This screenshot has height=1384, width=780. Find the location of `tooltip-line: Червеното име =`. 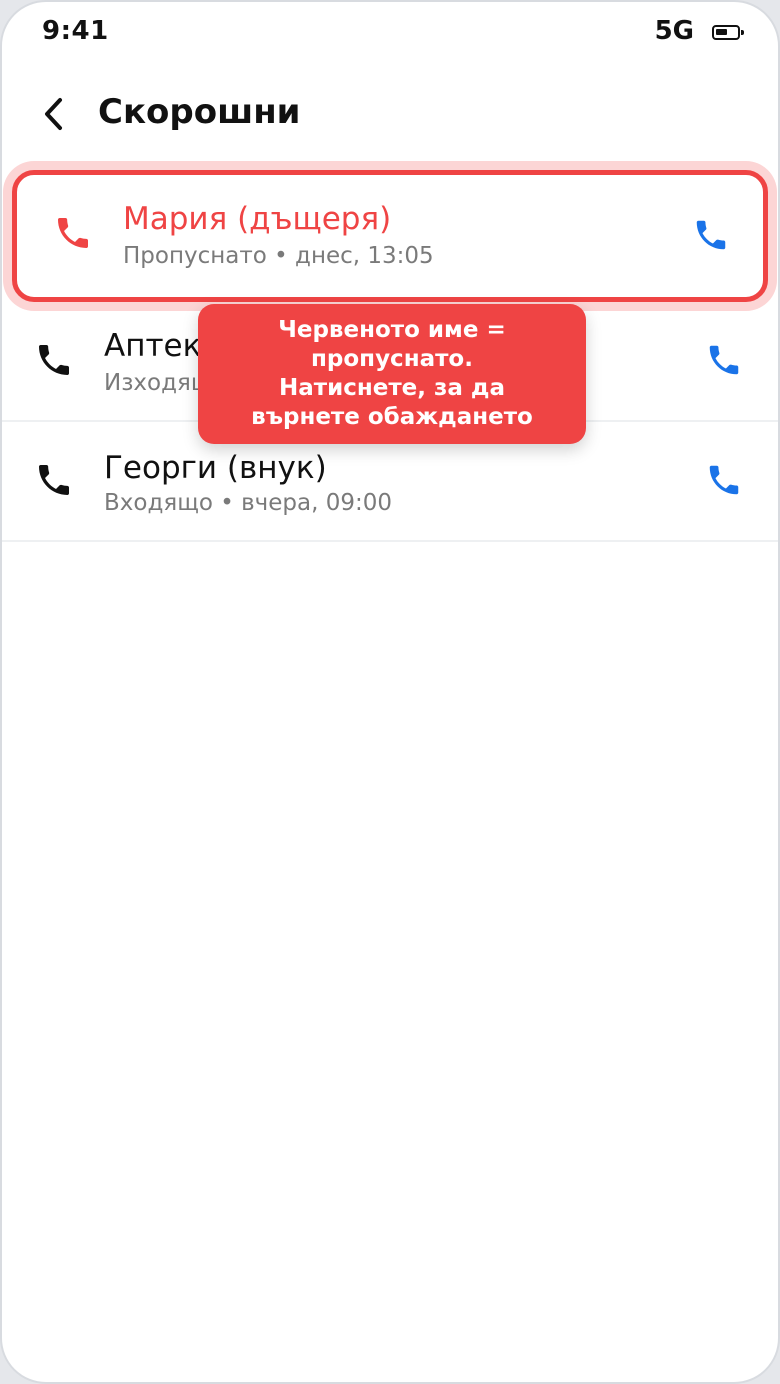

tooltip-line: Червеното име = is located at coordinates (392, 330).